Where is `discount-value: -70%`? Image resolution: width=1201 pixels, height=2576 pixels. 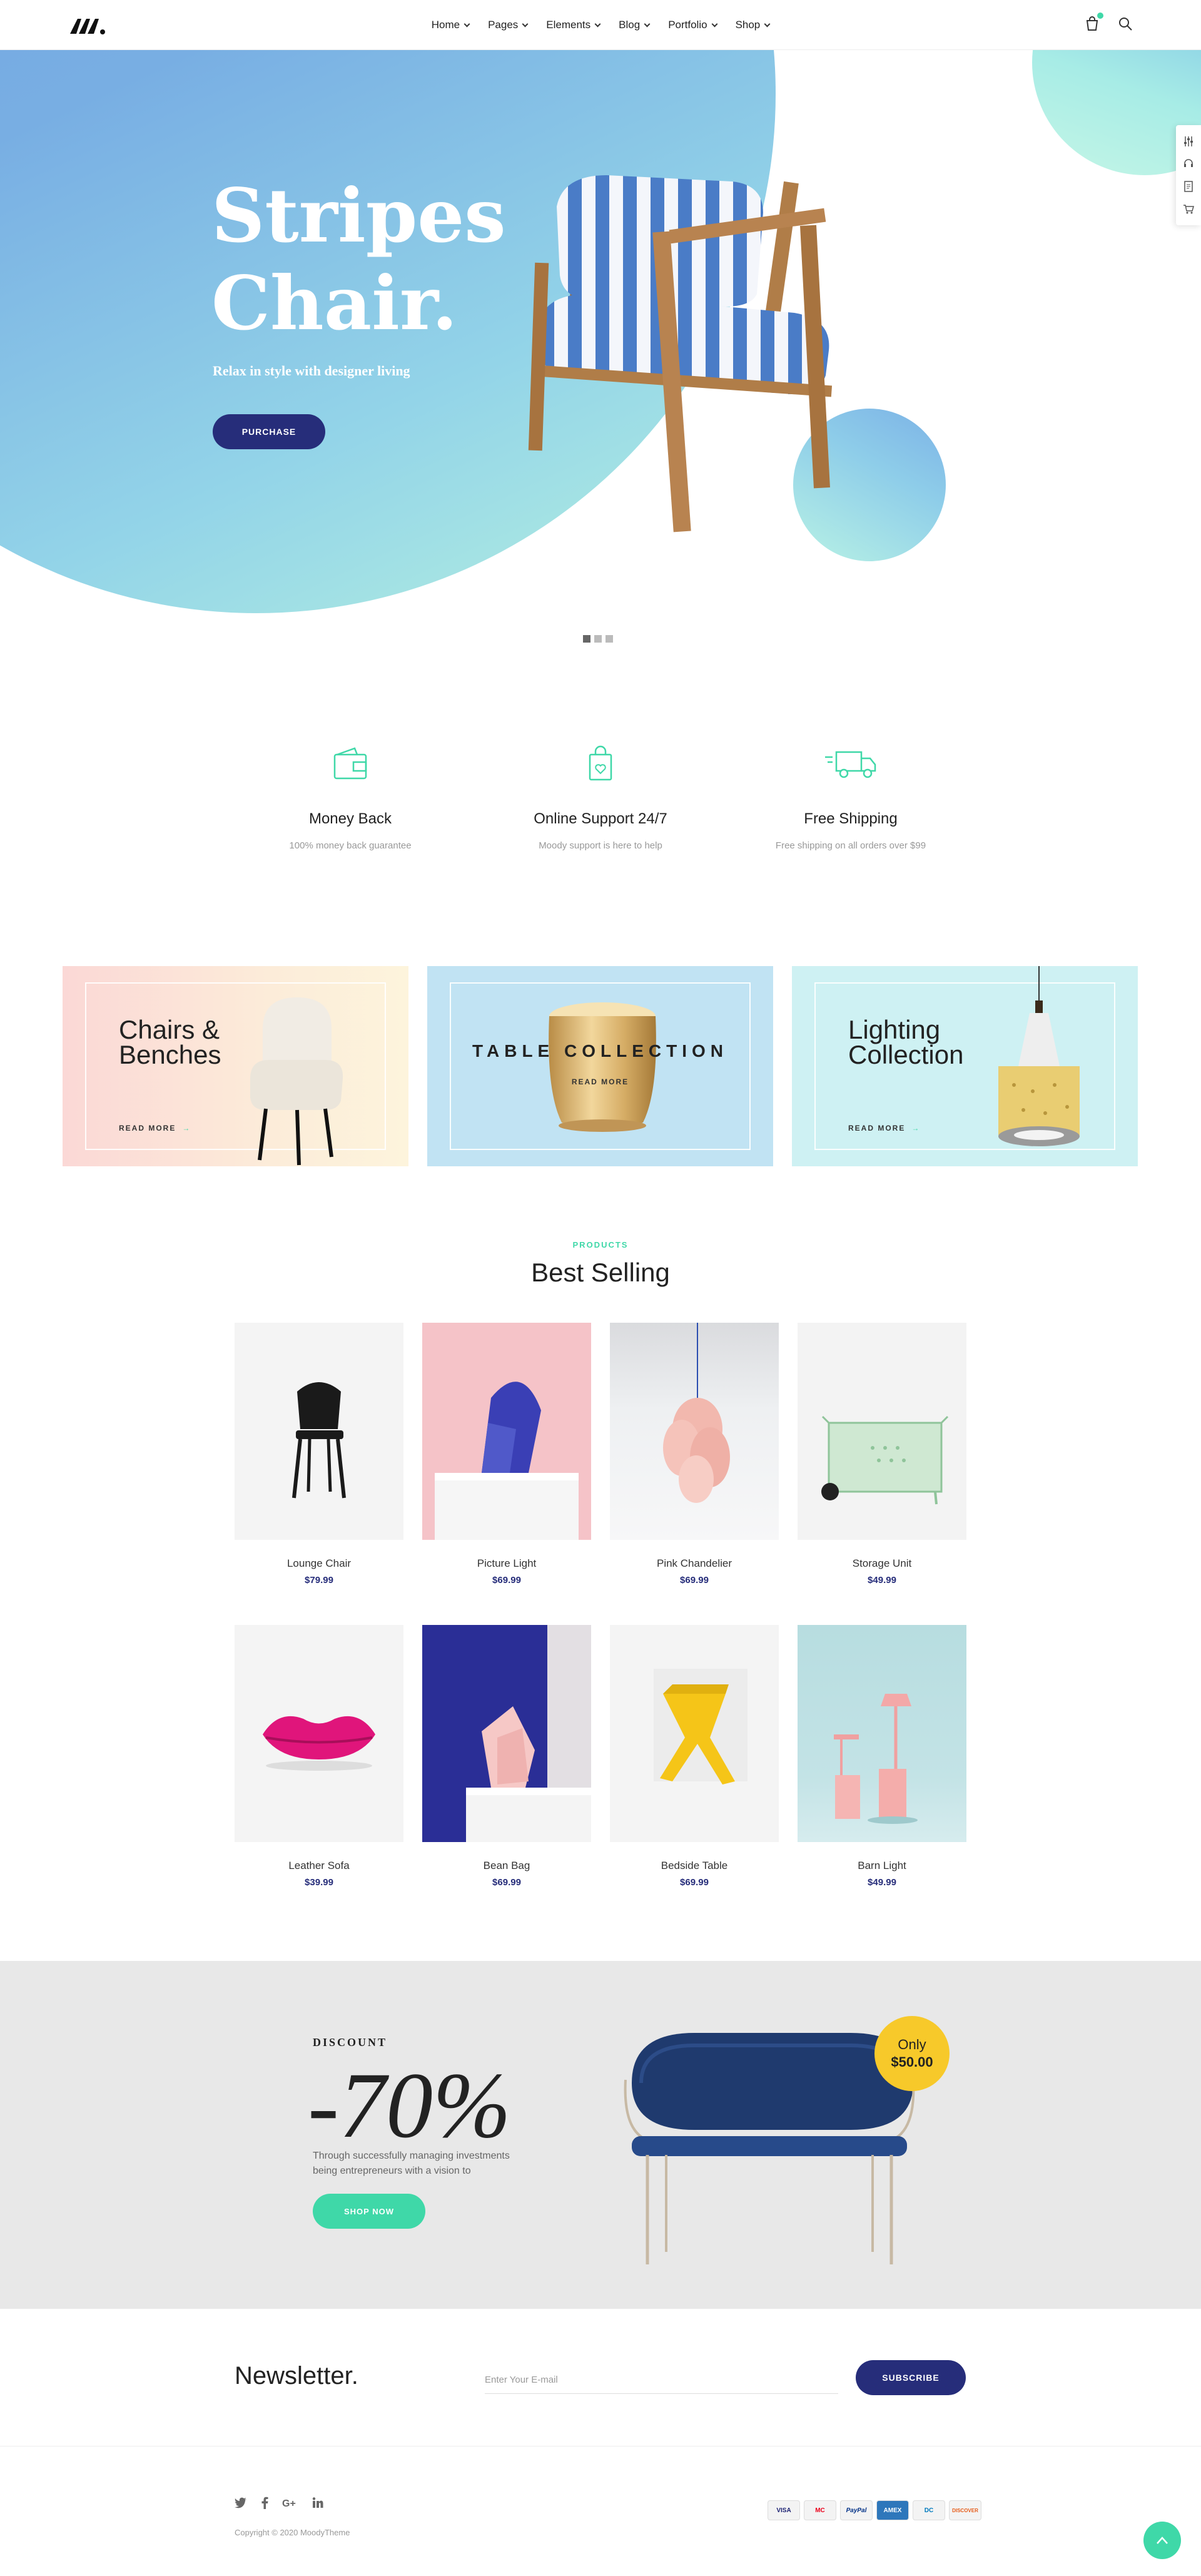 discount-value: -70% is located at coordinates (409, 2105).